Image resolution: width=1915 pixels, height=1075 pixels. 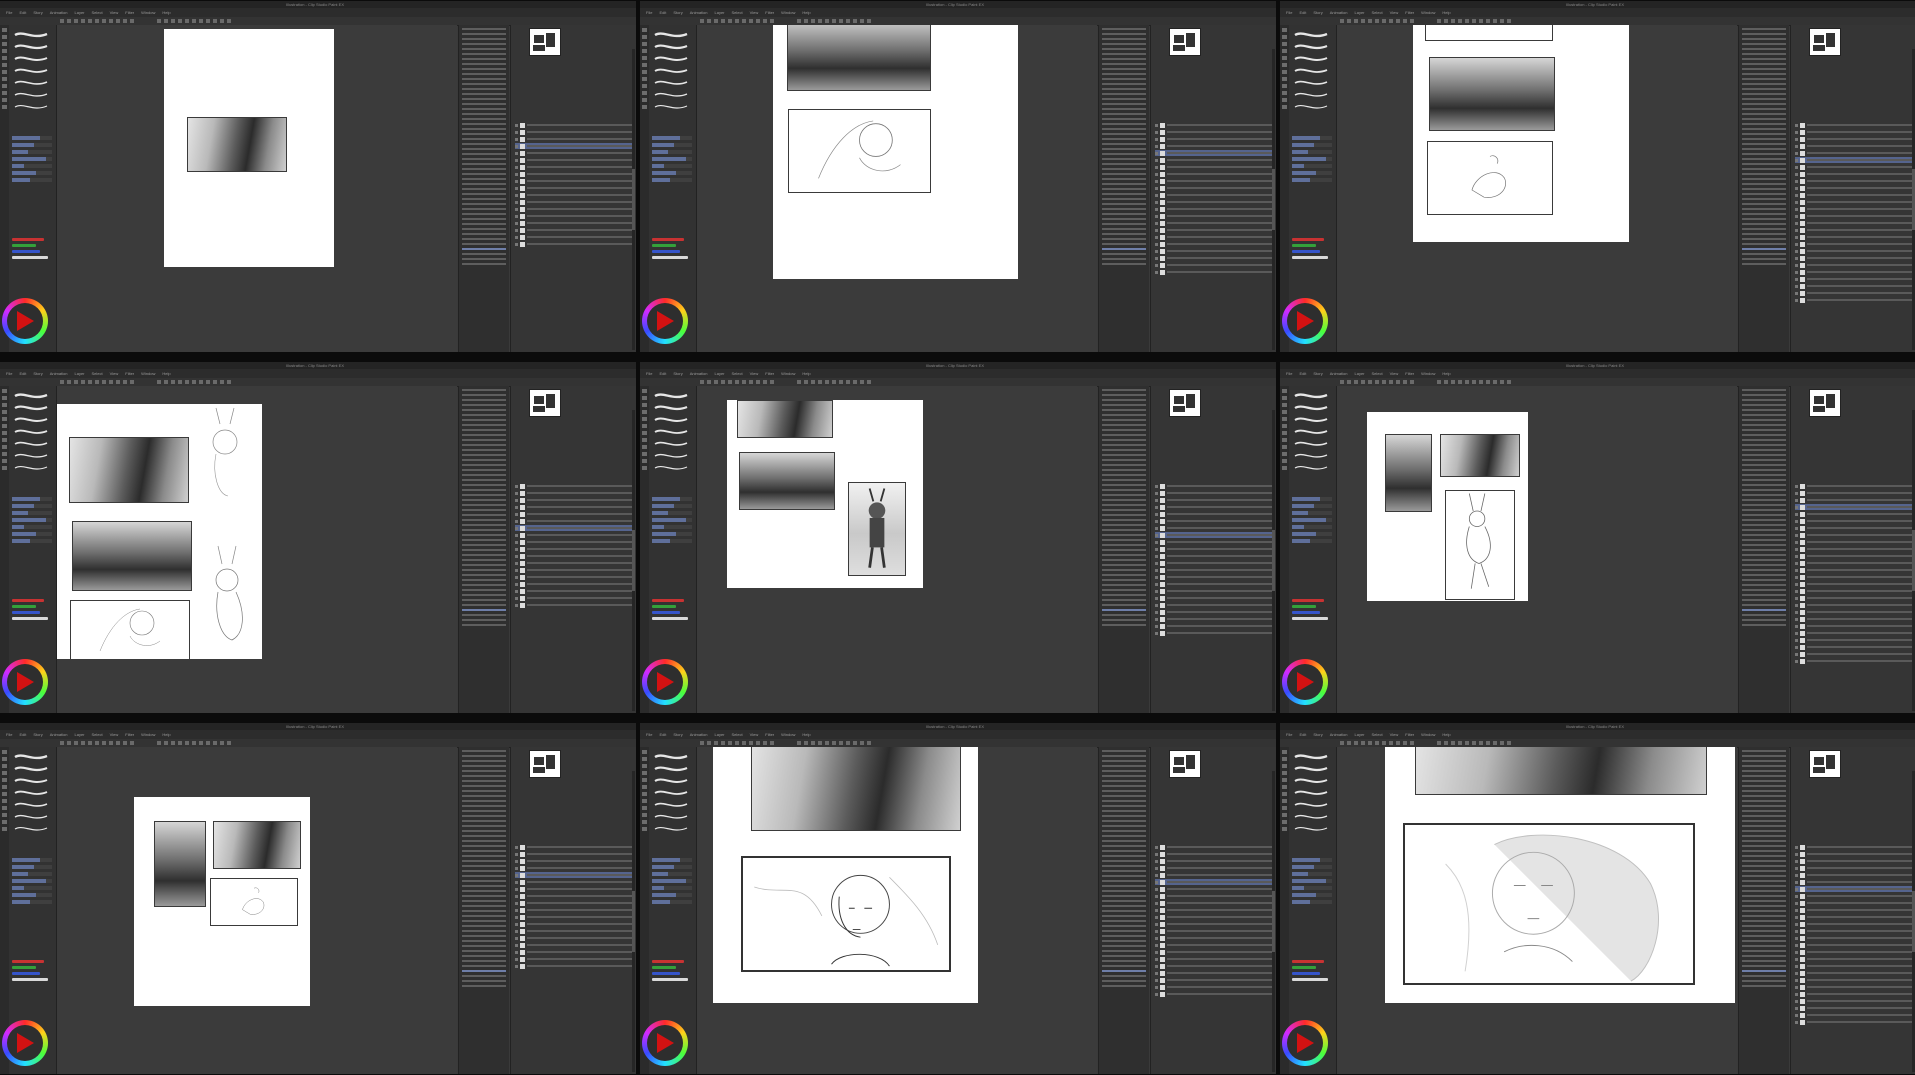 What do you see at coordinates (1302, 373) in the screenshot?
I see `menu-item-edit: Edit` at bounding box center [1302, 373].